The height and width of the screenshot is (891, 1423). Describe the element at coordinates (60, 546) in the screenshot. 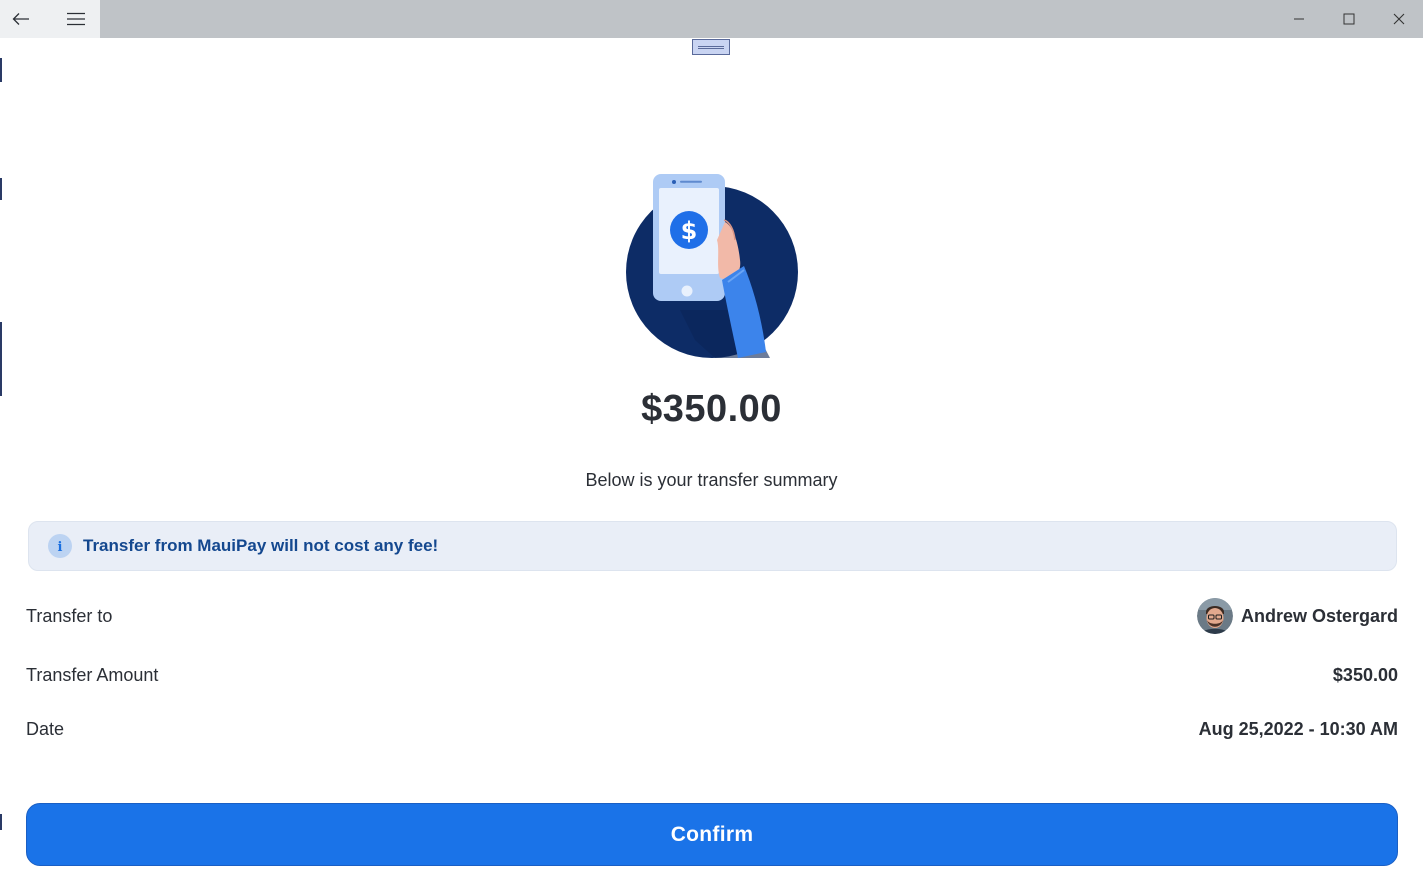

I see `info-icon: i` at that location.